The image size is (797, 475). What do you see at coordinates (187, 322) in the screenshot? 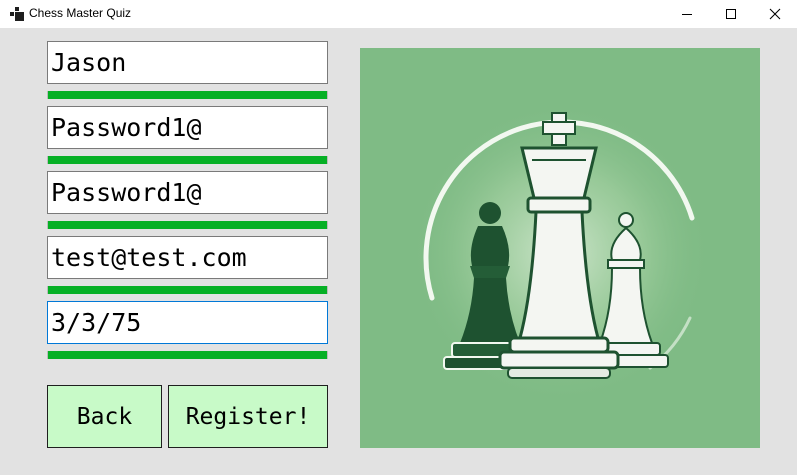
I see `date-of-birth-field` at bounding box center [187, 322].